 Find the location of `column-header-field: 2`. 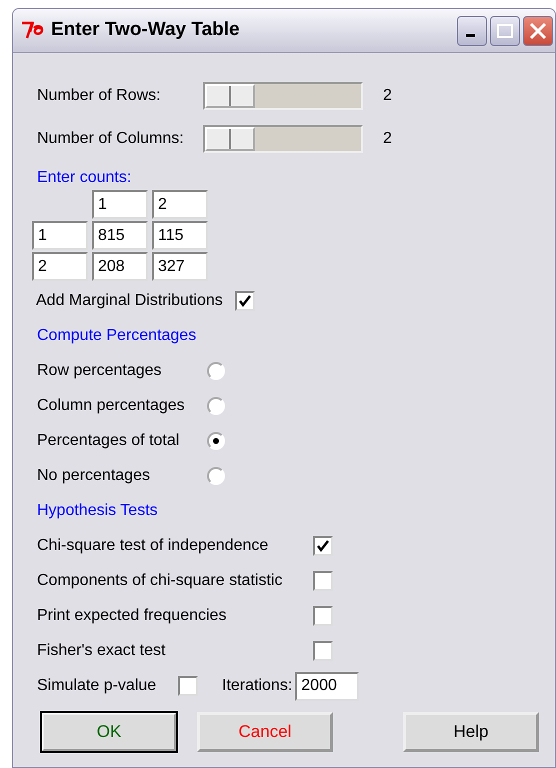

column-header-field: 2 is located at coordinates (180, 204).